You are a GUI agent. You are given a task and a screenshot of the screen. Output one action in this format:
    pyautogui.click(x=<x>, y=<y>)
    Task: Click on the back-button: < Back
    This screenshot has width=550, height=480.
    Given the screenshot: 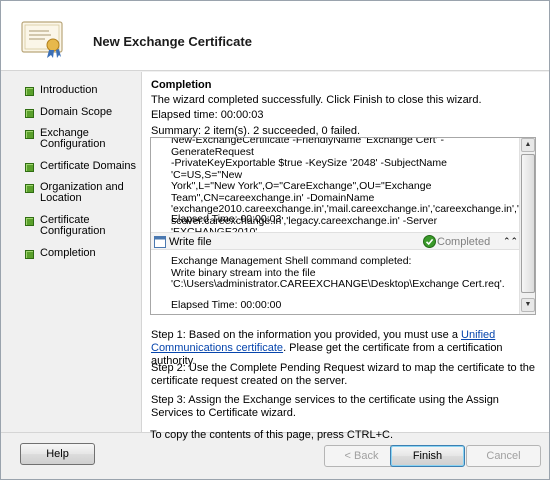 What is the action you would take?
    pyautogui.click(x=361, y=456)
    